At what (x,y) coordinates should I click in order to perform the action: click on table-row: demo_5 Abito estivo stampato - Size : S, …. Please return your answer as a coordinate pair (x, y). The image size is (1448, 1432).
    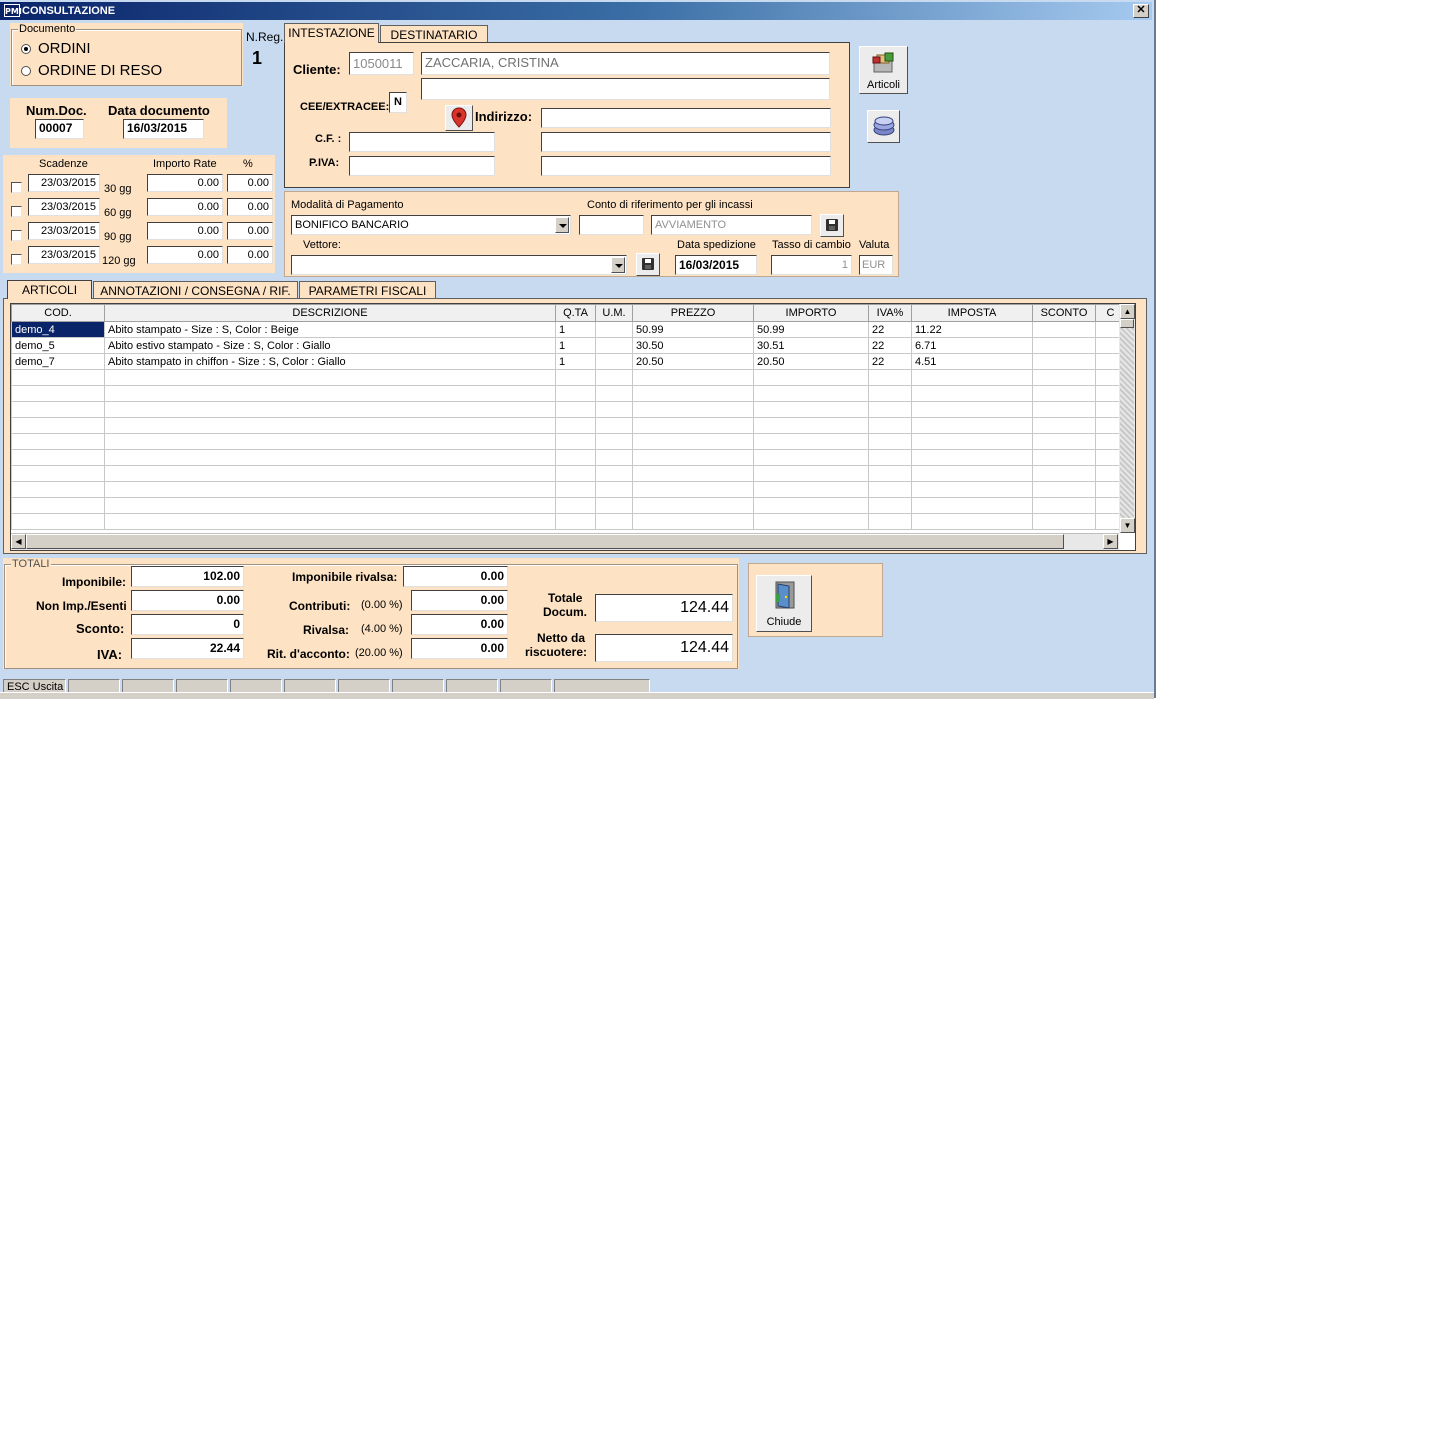
    Looking at the image, I should click on (568, 345).